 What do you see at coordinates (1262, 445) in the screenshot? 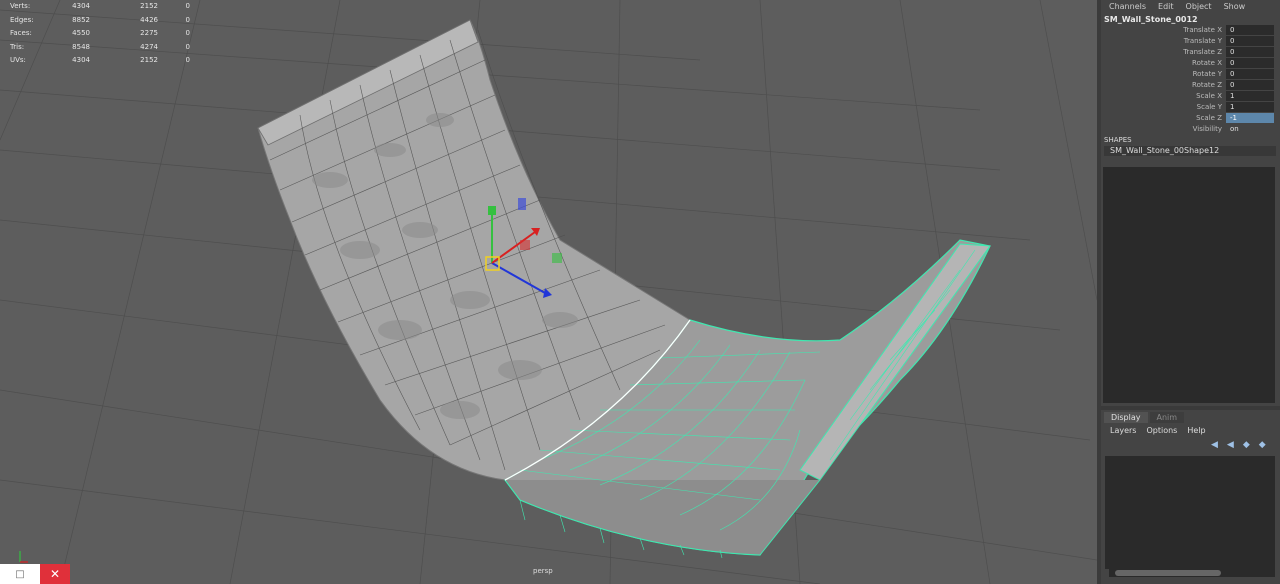
I see `layer-selected-icon: ◆` at bounding box center [1262, 445].